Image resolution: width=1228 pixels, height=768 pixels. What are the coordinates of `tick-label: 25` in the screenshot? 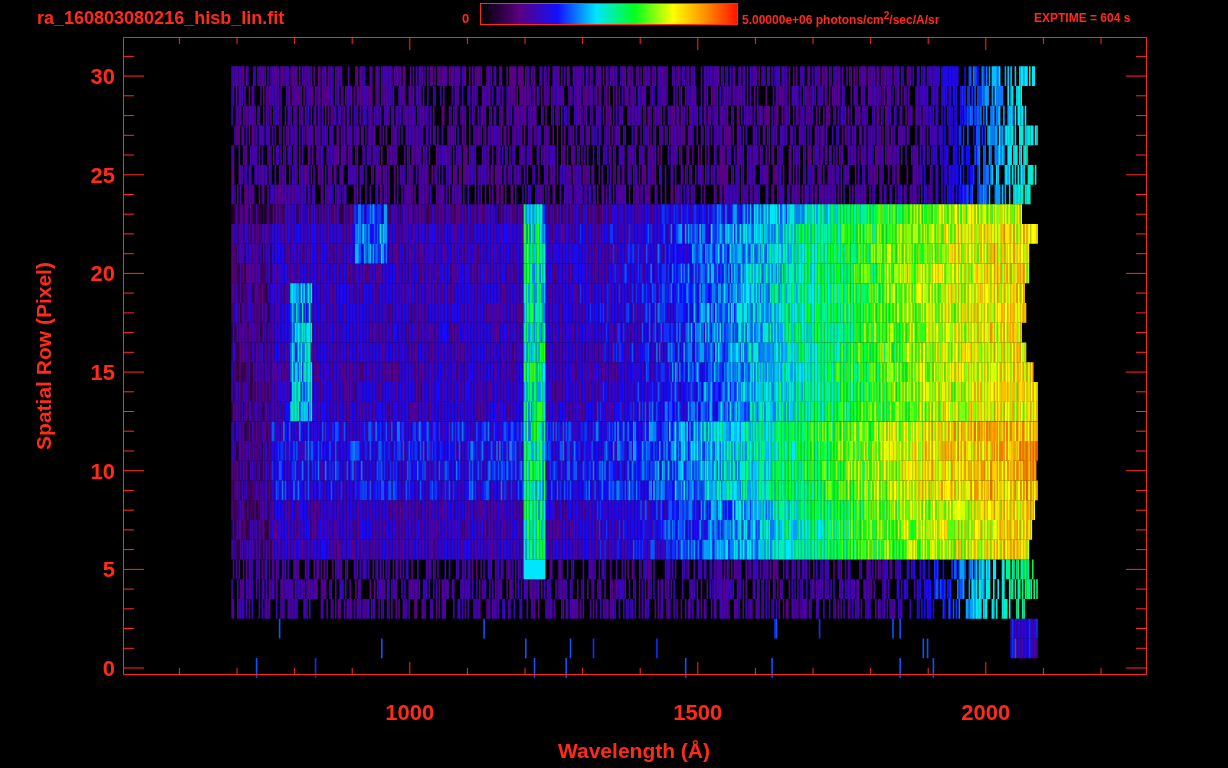 It's located at (102, 175).